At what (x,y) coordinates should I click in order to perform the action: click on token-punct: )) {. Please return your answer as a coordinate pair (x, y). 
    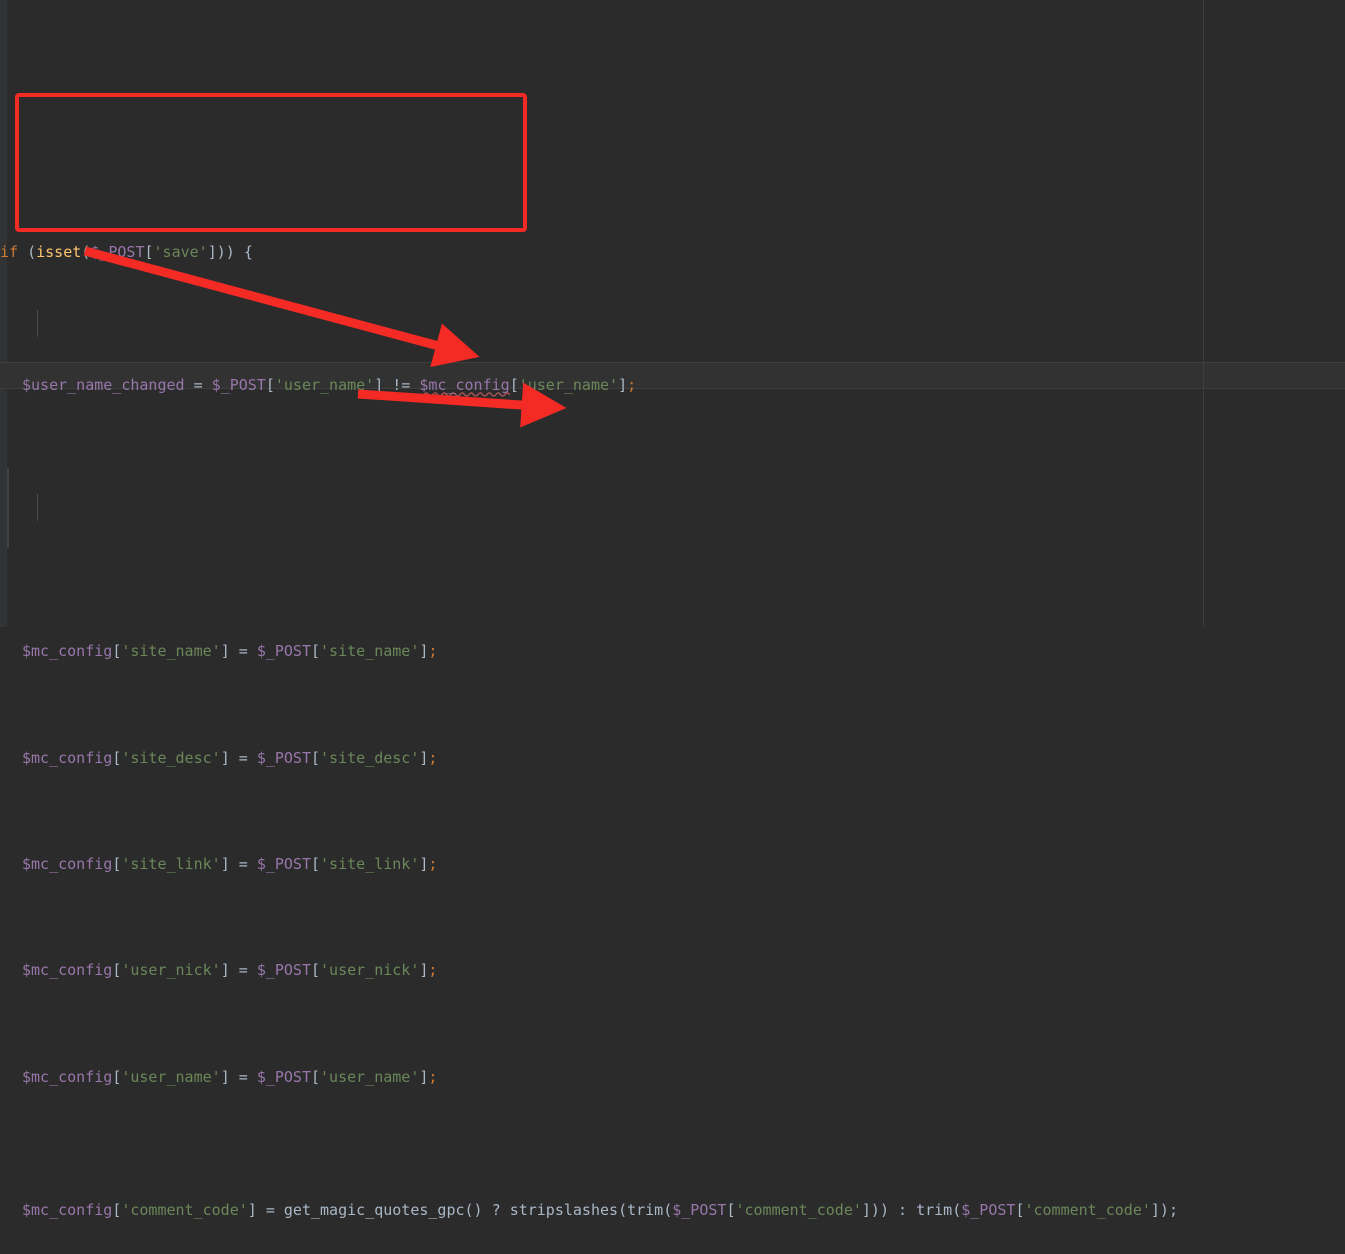
    Looking at the image, I should click on (234, 252).